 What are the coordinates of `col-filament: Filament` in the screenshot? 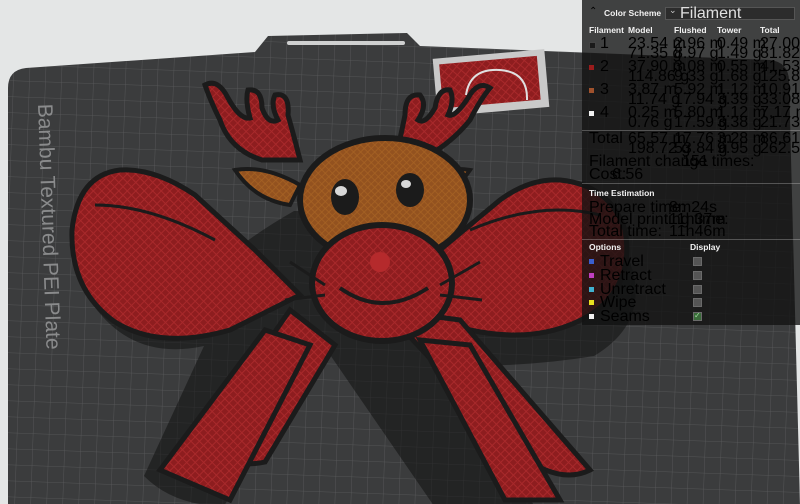 It's located at (606, 30).